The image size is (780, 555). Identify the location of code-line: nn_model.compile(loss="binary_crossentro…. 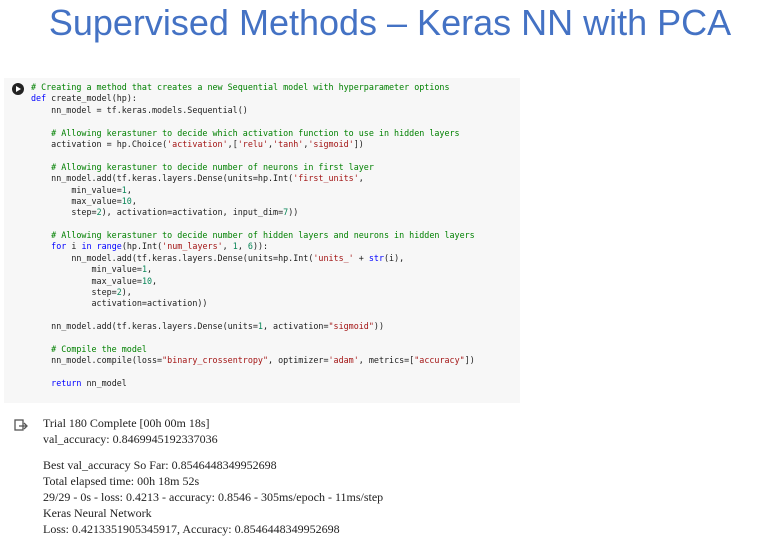
(253, 360).